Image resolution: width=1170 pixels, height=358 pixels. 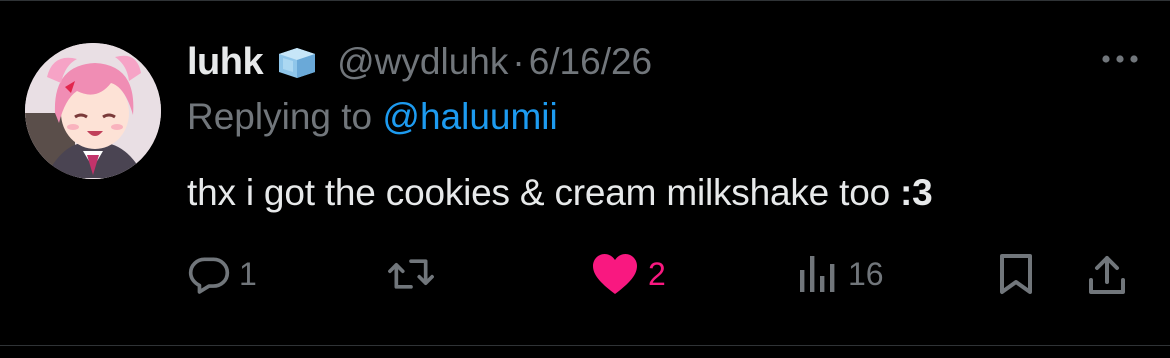 I want to click on retweet-icon, so click(x=411, y=274).